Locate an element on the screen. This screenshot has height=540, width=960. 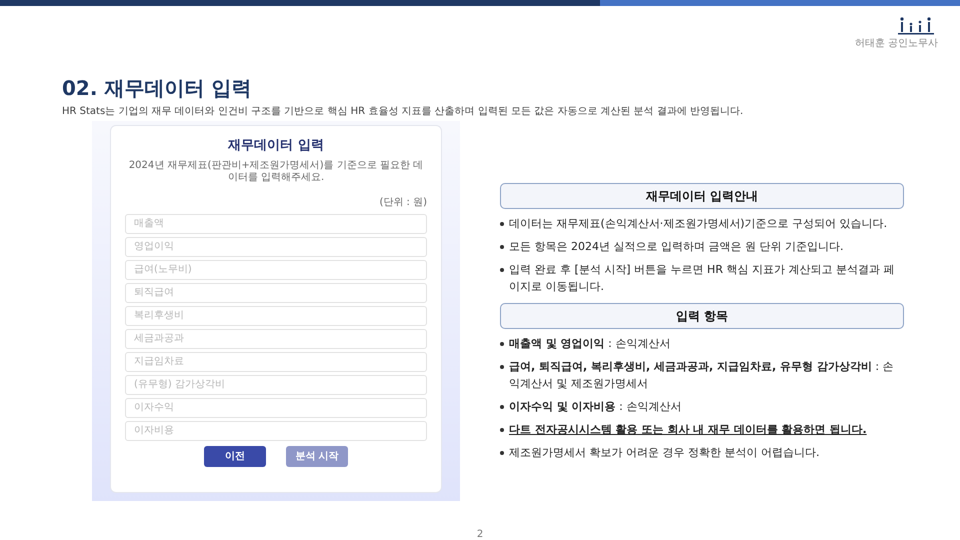
guide-text: 데이터는 재무제표(손익계산서·제조원가명세서)기준으로 구성되어 있습니다. is located at coordinates (698, 224).